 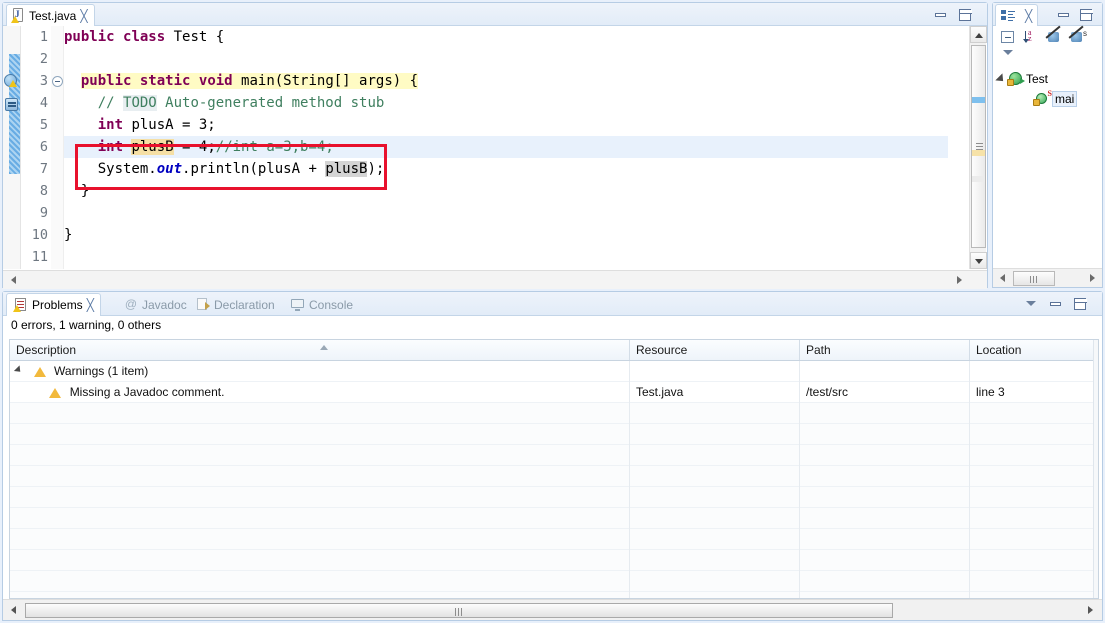 What do you see at coordinates (57, 305) in the screenshot?
I see `tab-label: Problems` at bounding box center [57, 305].